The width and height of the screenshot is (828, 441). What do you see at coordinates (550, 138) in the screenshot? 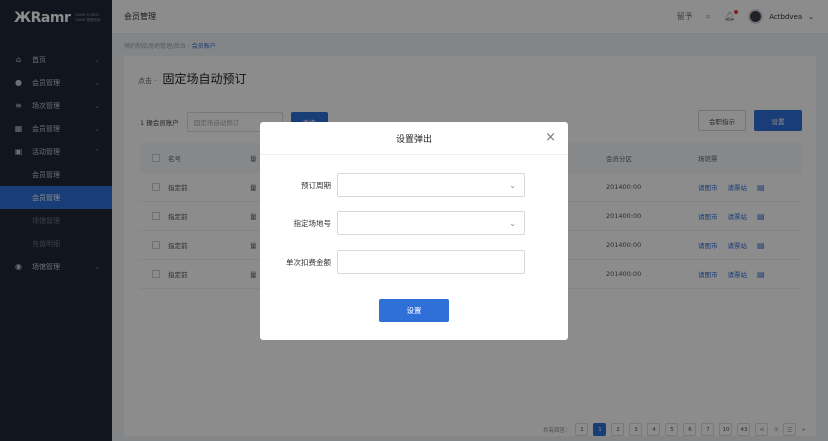
I see `close-icon: ×` at bounding box center [550, 138].